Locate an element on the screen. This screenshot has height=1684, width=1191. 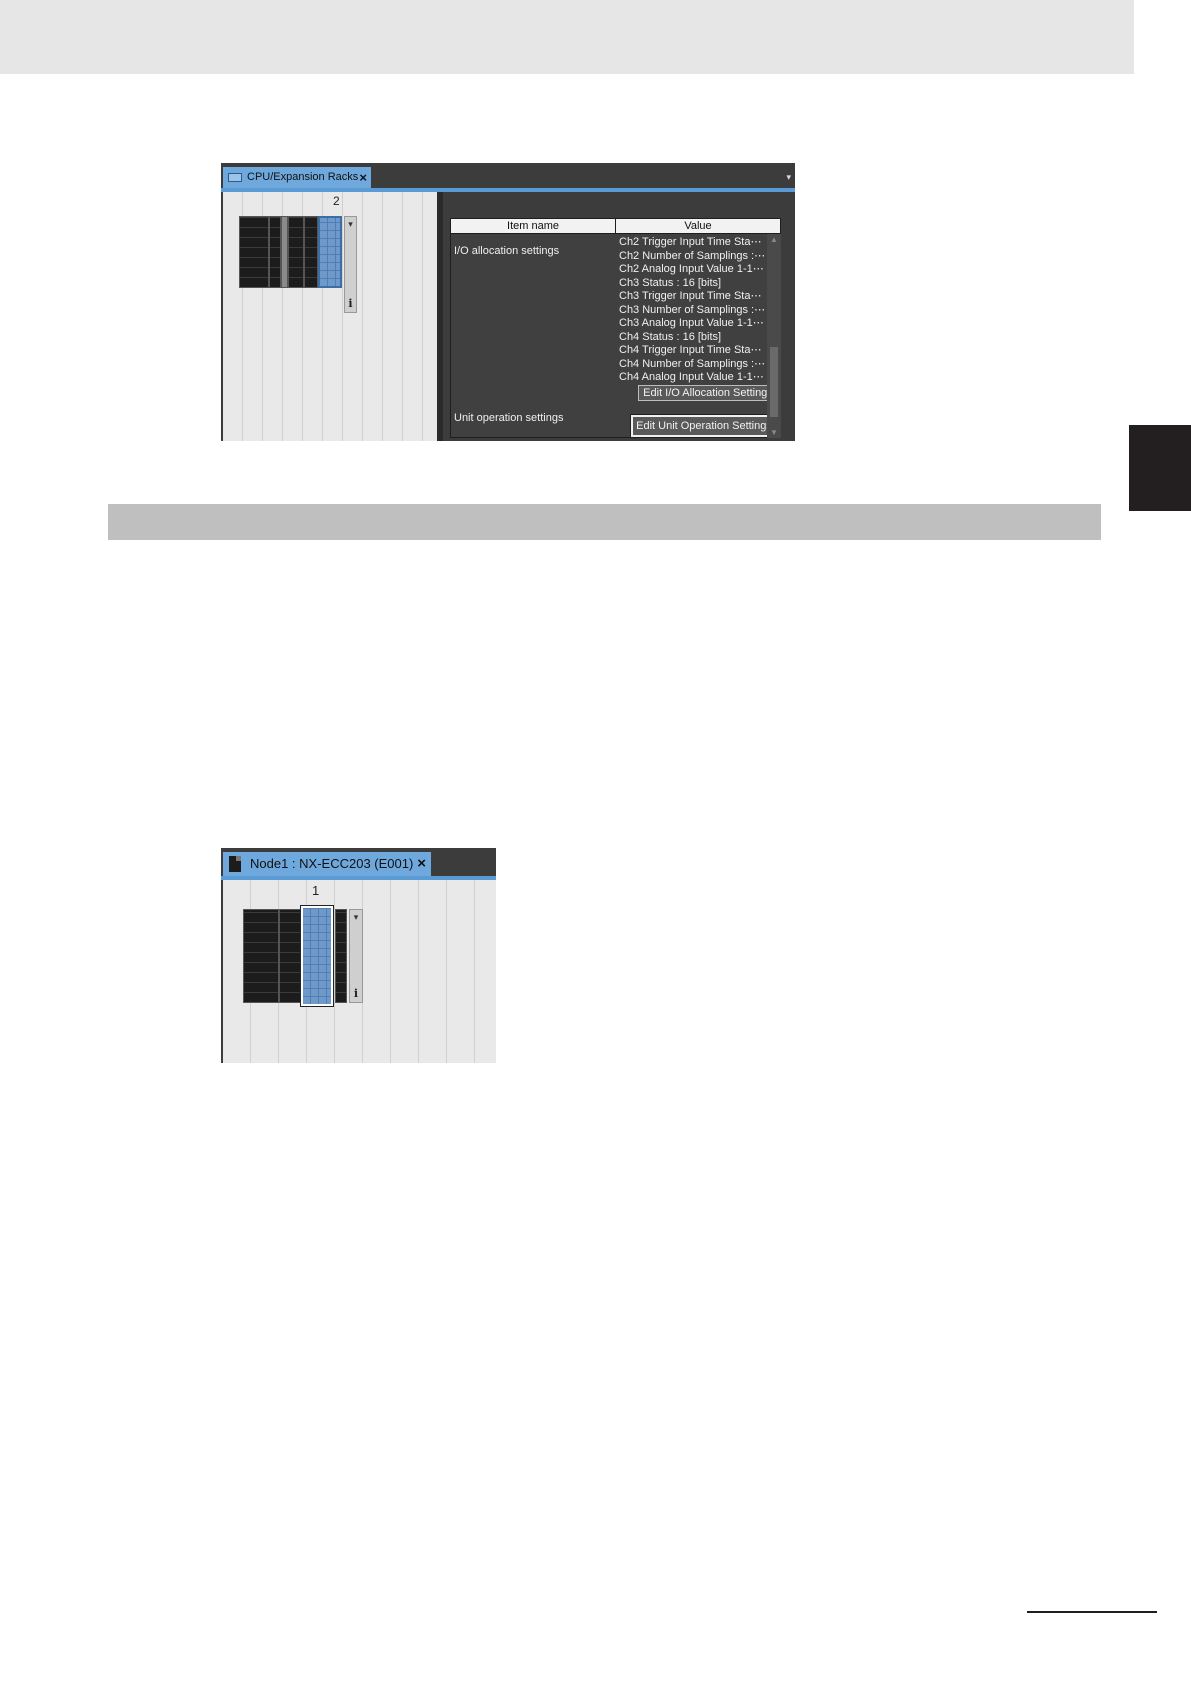
edit-unit-operation-settings-button: Edit Unit Operation Settings is located at coordinates (704, 426).